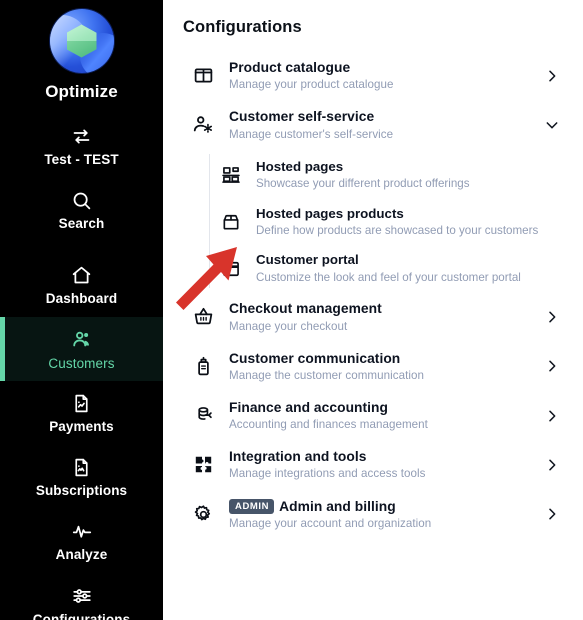 The image size is (583, 620). I want to click on brand: Optimize, so click(81, 51).